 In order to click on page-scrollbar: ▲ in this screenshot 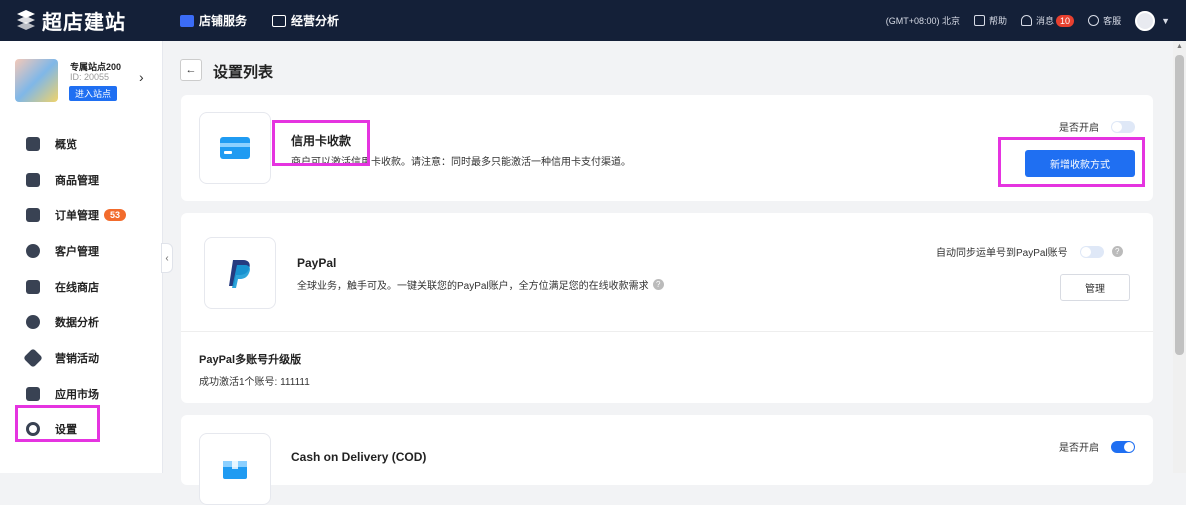, I will do `click(1179, 257)`.